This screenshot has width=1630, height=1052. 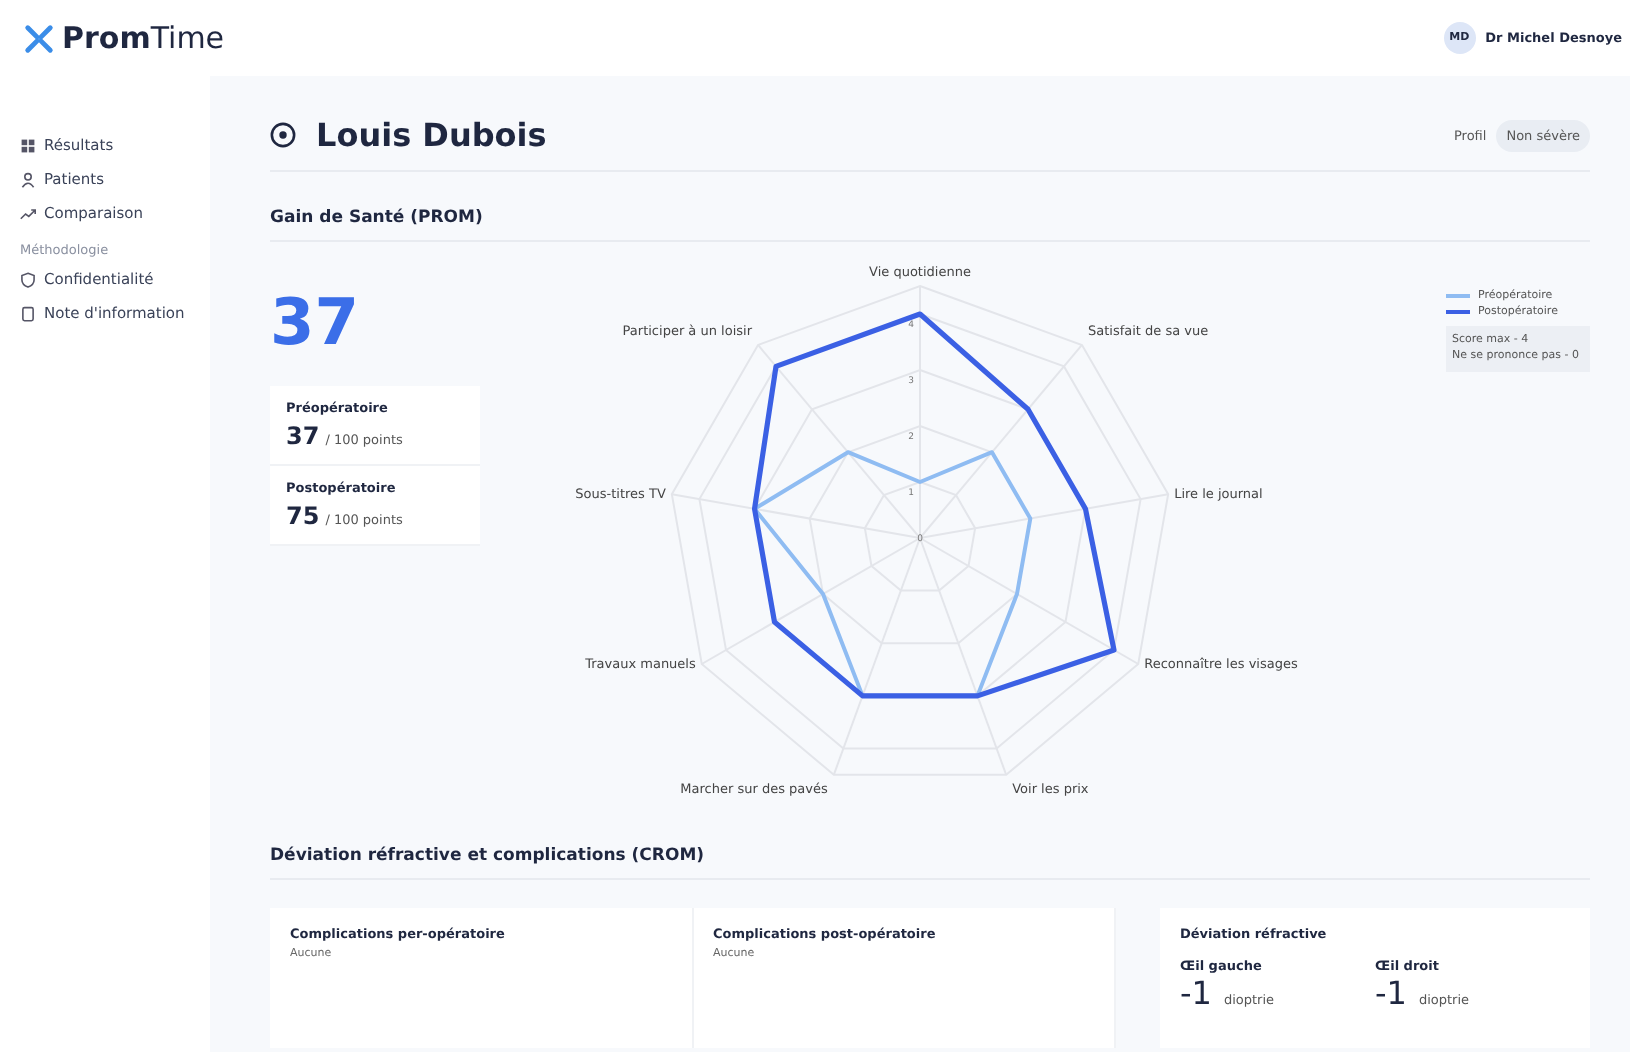 I want to click on grid-icon, so click(x=28, y=145).